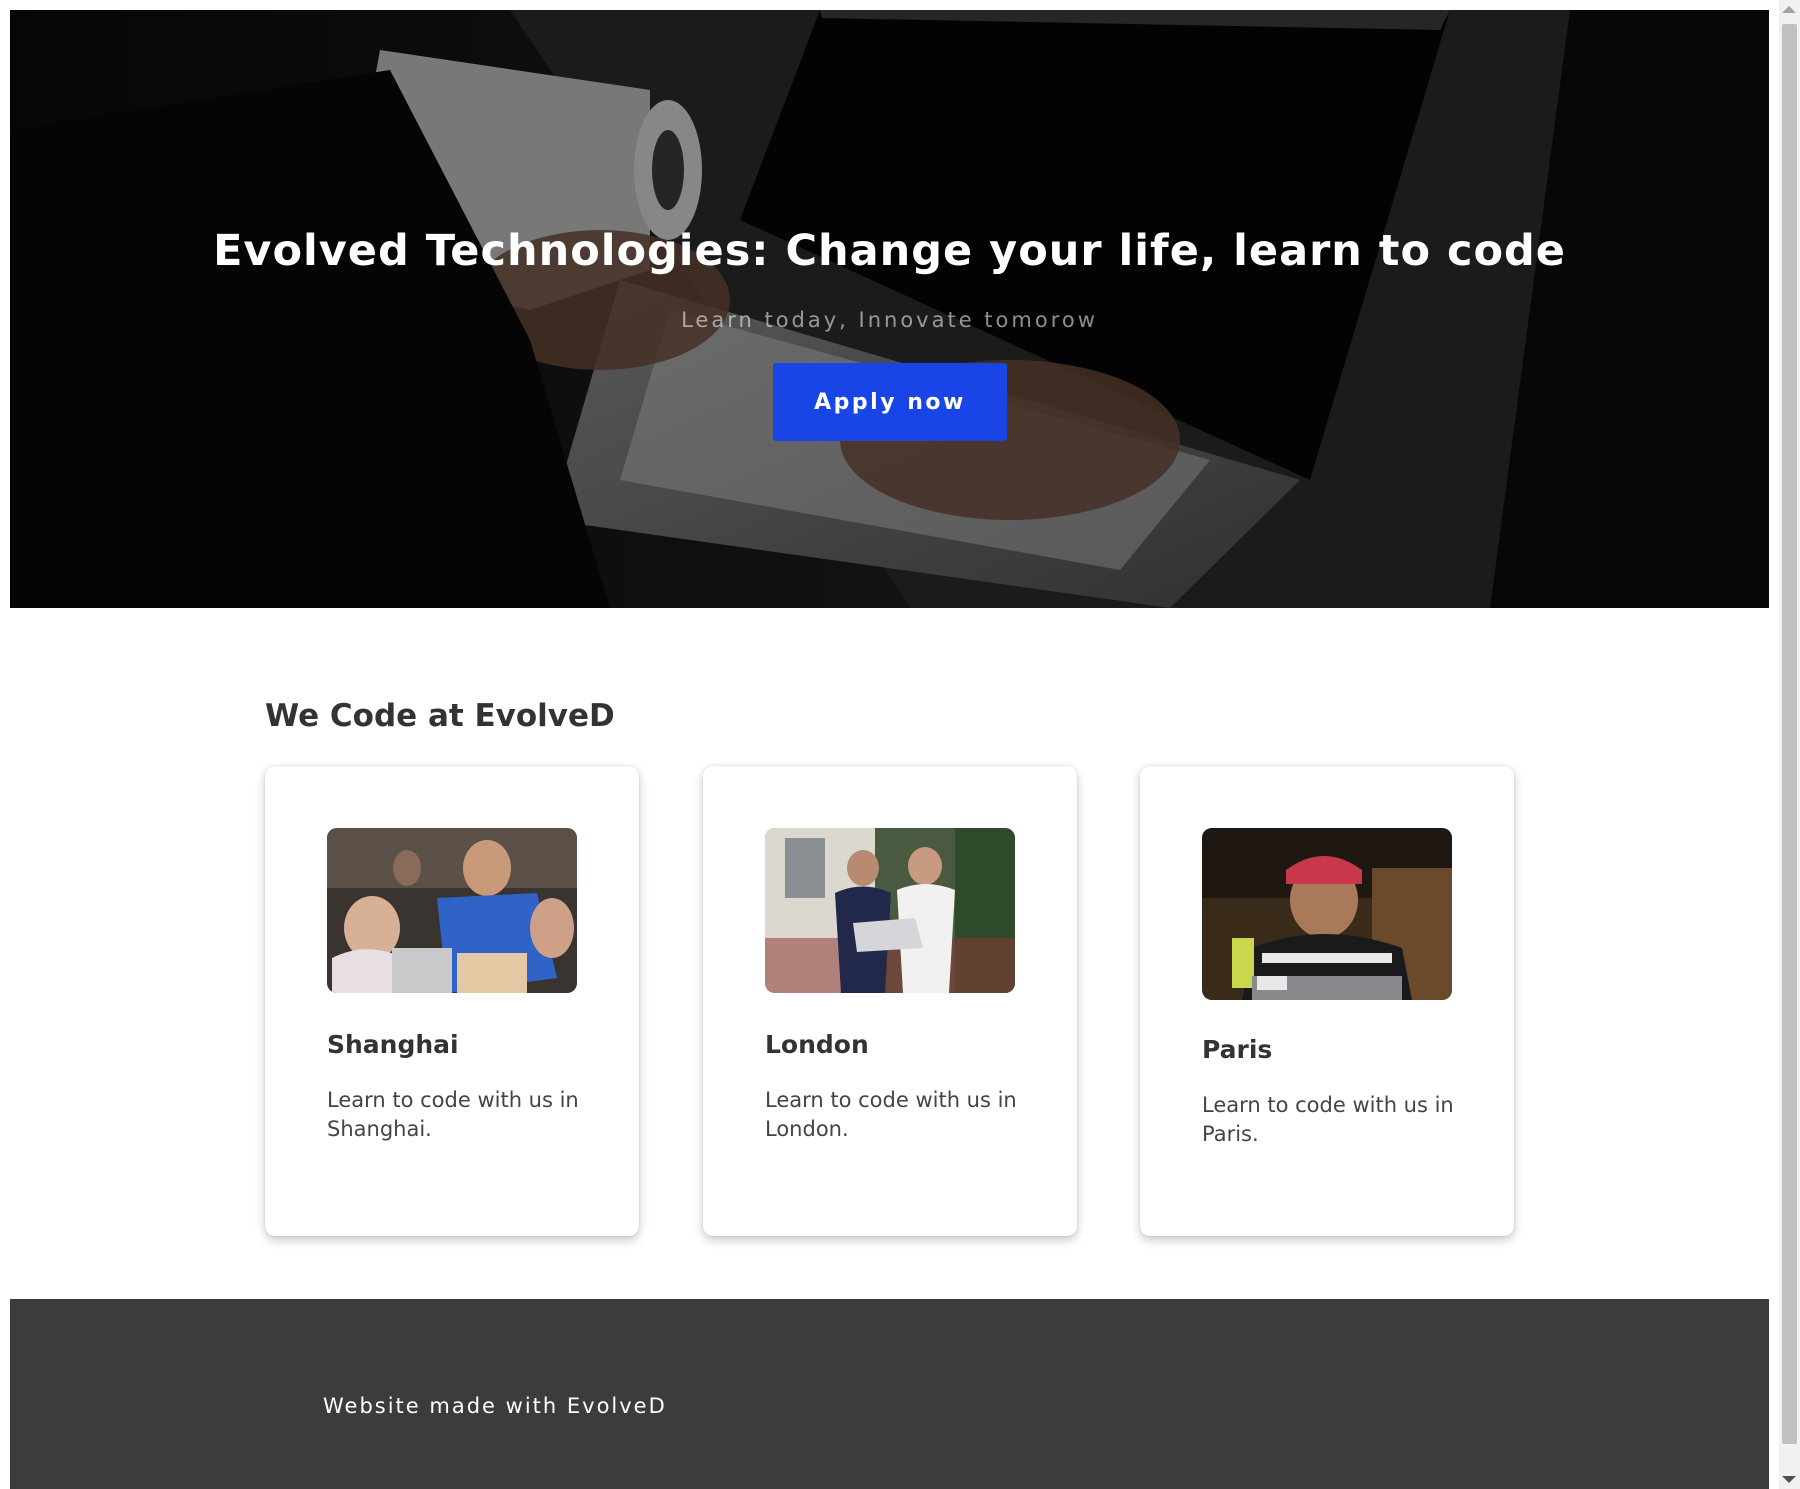  Describe the element at coordinates (889, 320) in the screenshot. I see `hero-subtitle: Learn today, Innovate tomorow` at that location.